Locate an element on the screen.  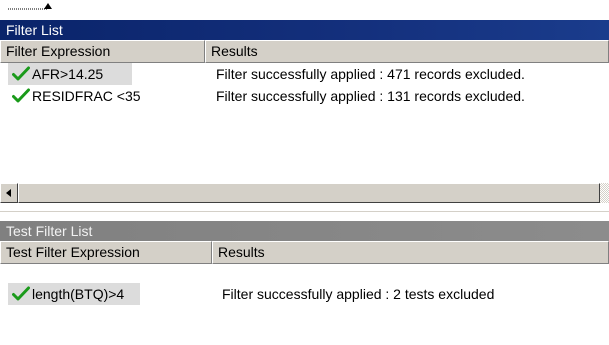
test-filter-expression-cell: length(BTQ)>4 is located at coordinates (74, 294).